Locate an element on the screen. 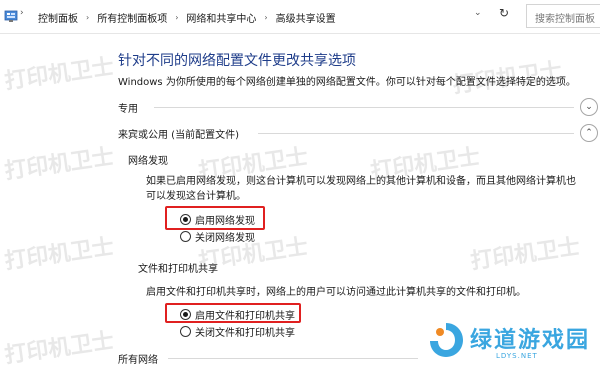 Image resolution: width=600 pixels, height=370 pixels. profile-all-header: 所有网络 is located at coordinates (268, 359).